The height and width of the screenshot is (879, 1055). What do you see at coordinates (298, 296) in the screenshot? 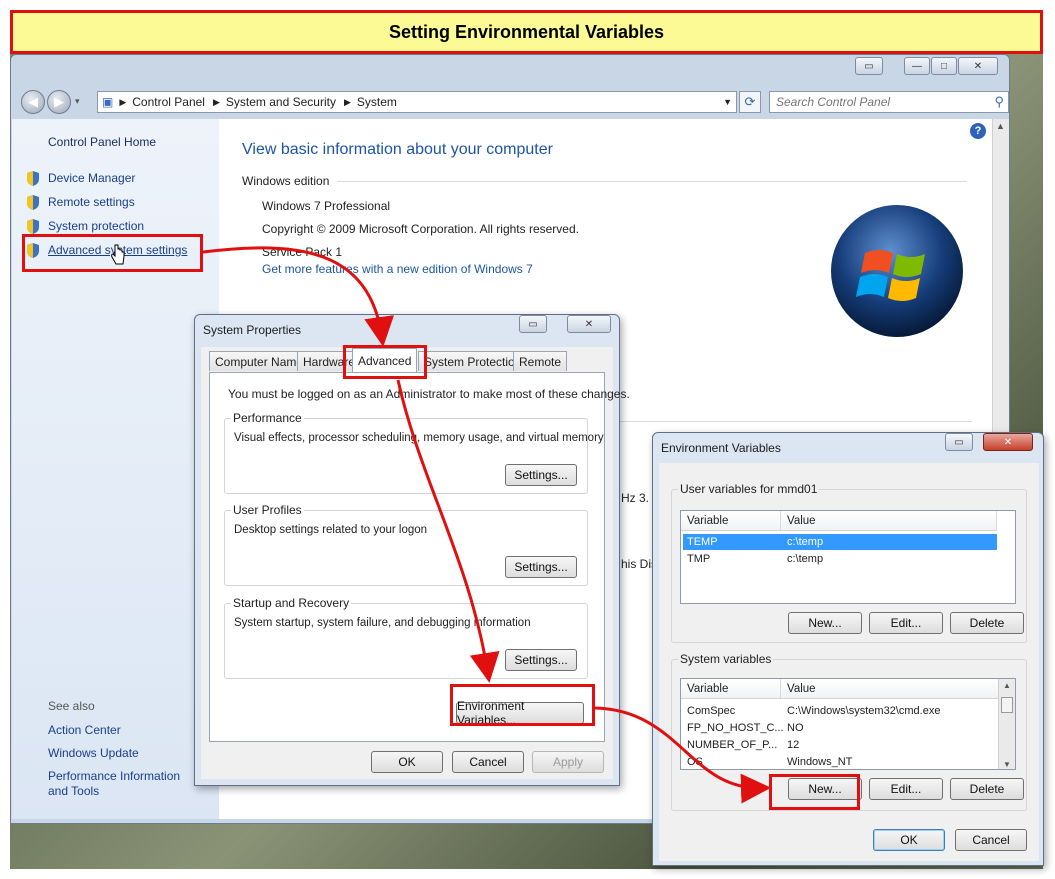
I see `arrow-to-advanced-tab` at bounding box center [298, 296].